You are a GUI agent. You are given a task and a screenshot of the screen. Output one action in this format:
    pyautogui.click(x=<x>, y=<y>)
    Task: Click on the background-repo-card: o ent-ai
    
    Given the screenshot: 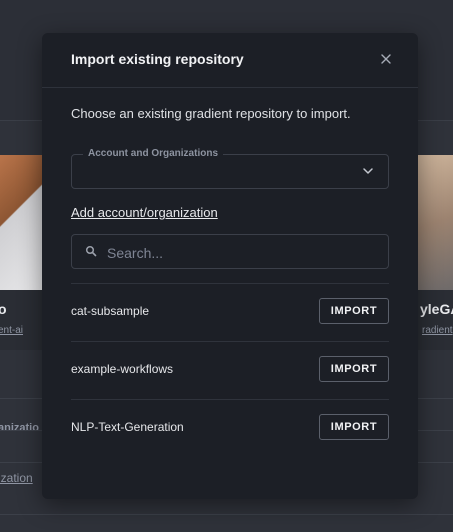 What is the action you would take?
    pyautogui.click(x=21, y=252)
    